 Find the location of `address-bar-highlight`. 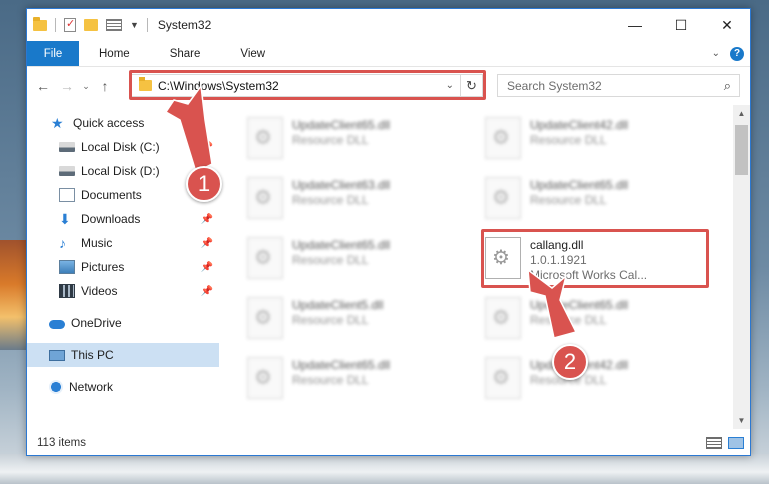

address-bar-highlight is located at coordinates (307, 85).